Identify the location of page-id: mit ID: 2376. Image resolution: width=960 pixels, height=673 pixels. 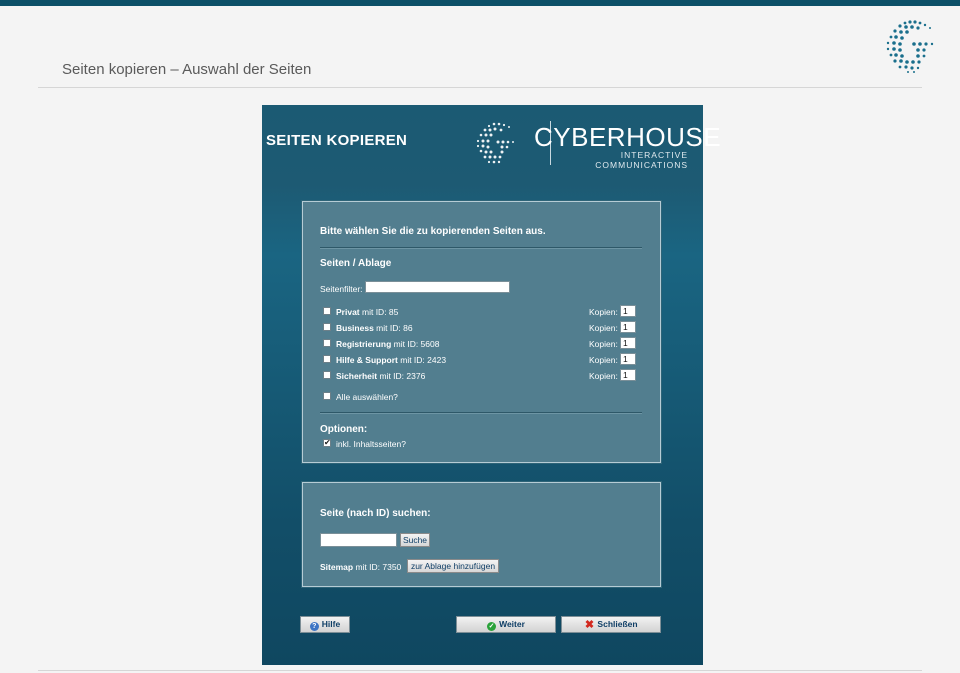
(402, 376).